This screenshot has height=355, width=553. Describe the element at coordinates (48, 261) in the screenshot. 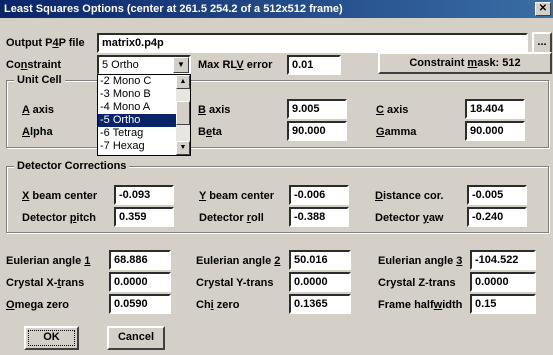

I see `euler1-label: Eulerian angle 1` at that location.